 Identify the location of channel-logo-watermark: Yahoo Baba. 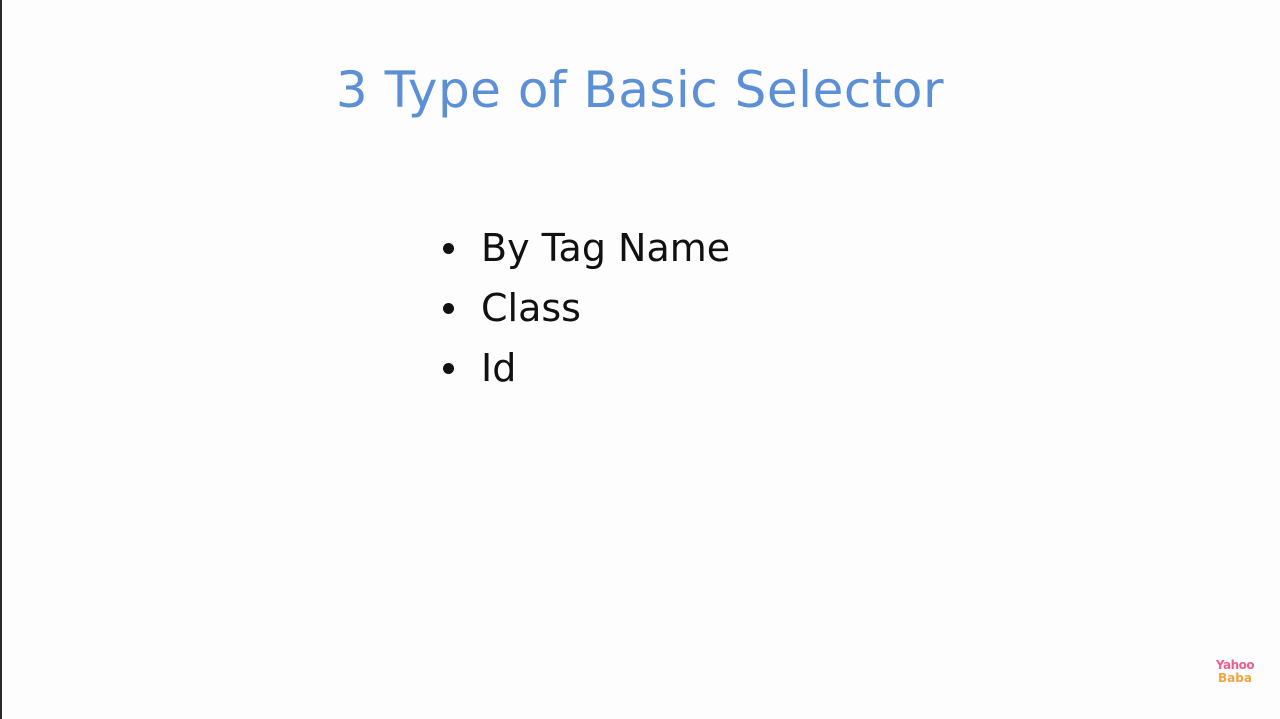
(1235, 672).